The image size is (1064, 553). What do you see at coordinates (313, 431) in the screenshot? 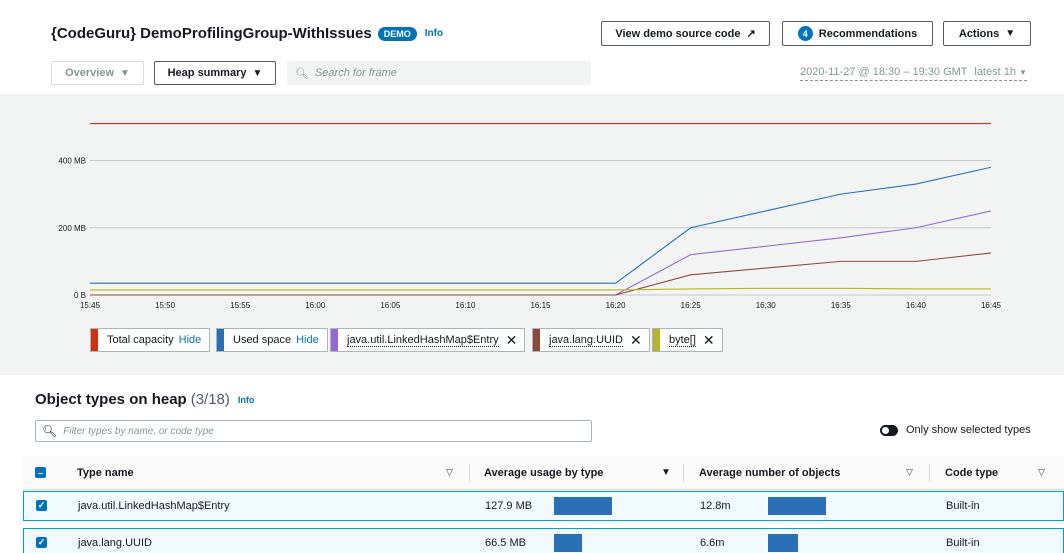
I see `type-filter-input: 🔍︎ Filter types by name, or code type` at bounding box center [313, 431].